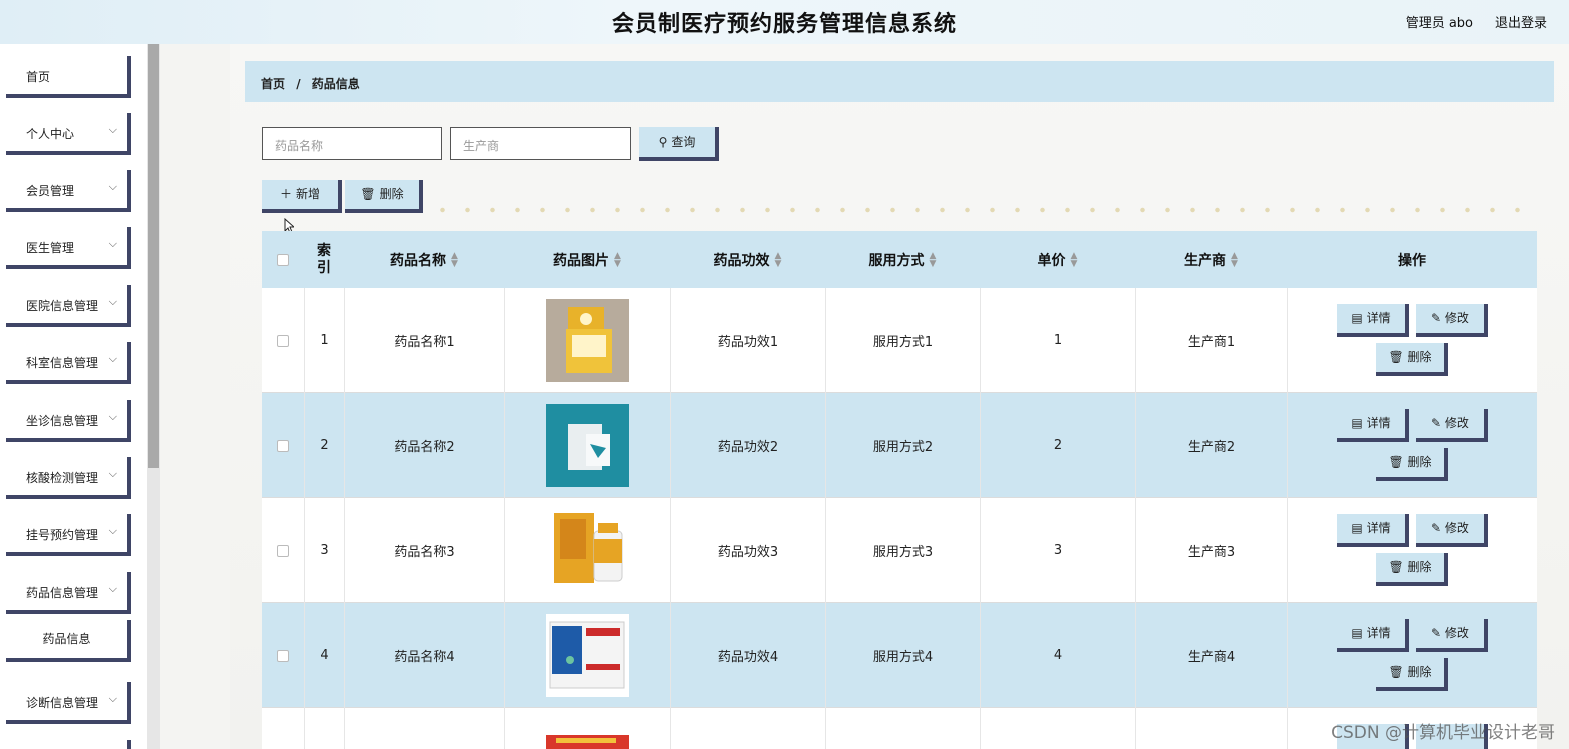 The height and width of the screenshot is (749, 1569). I want to click on header-usage: 服用方式 ▲ ▼, so click(902, 259).